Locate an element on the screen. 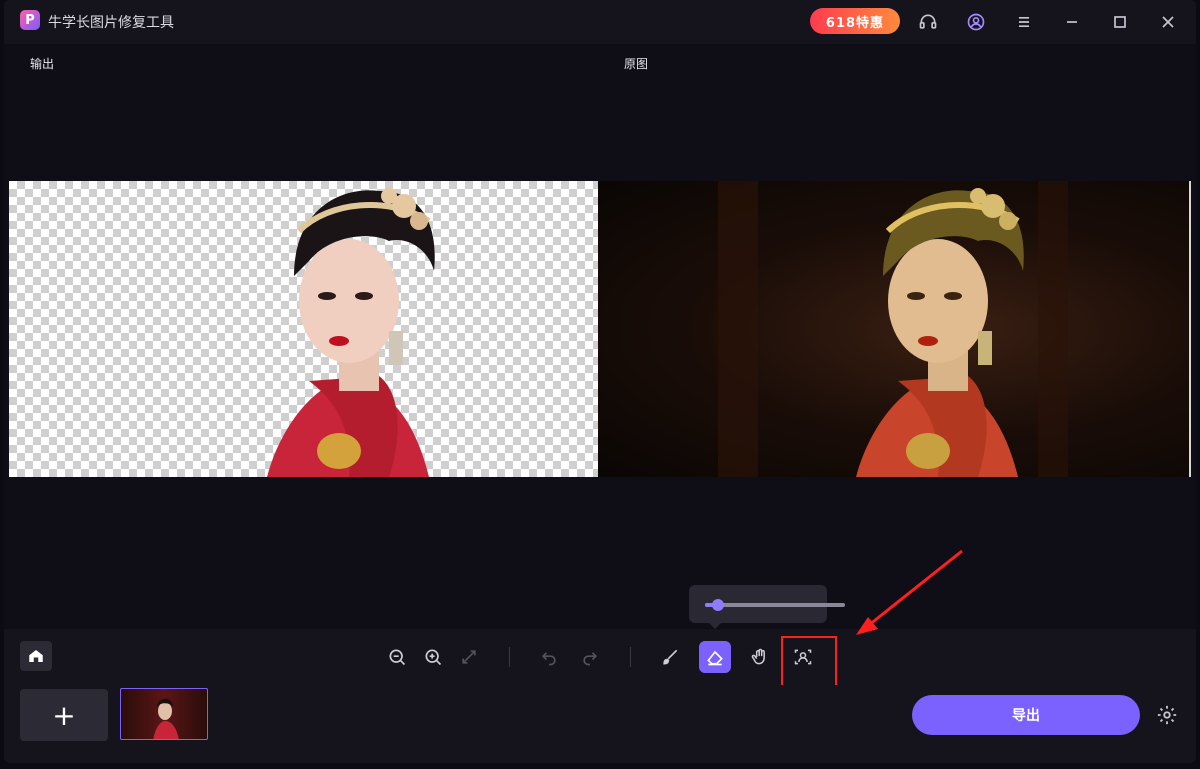  export-button: 导出 is located at coordinates (1026, 715).